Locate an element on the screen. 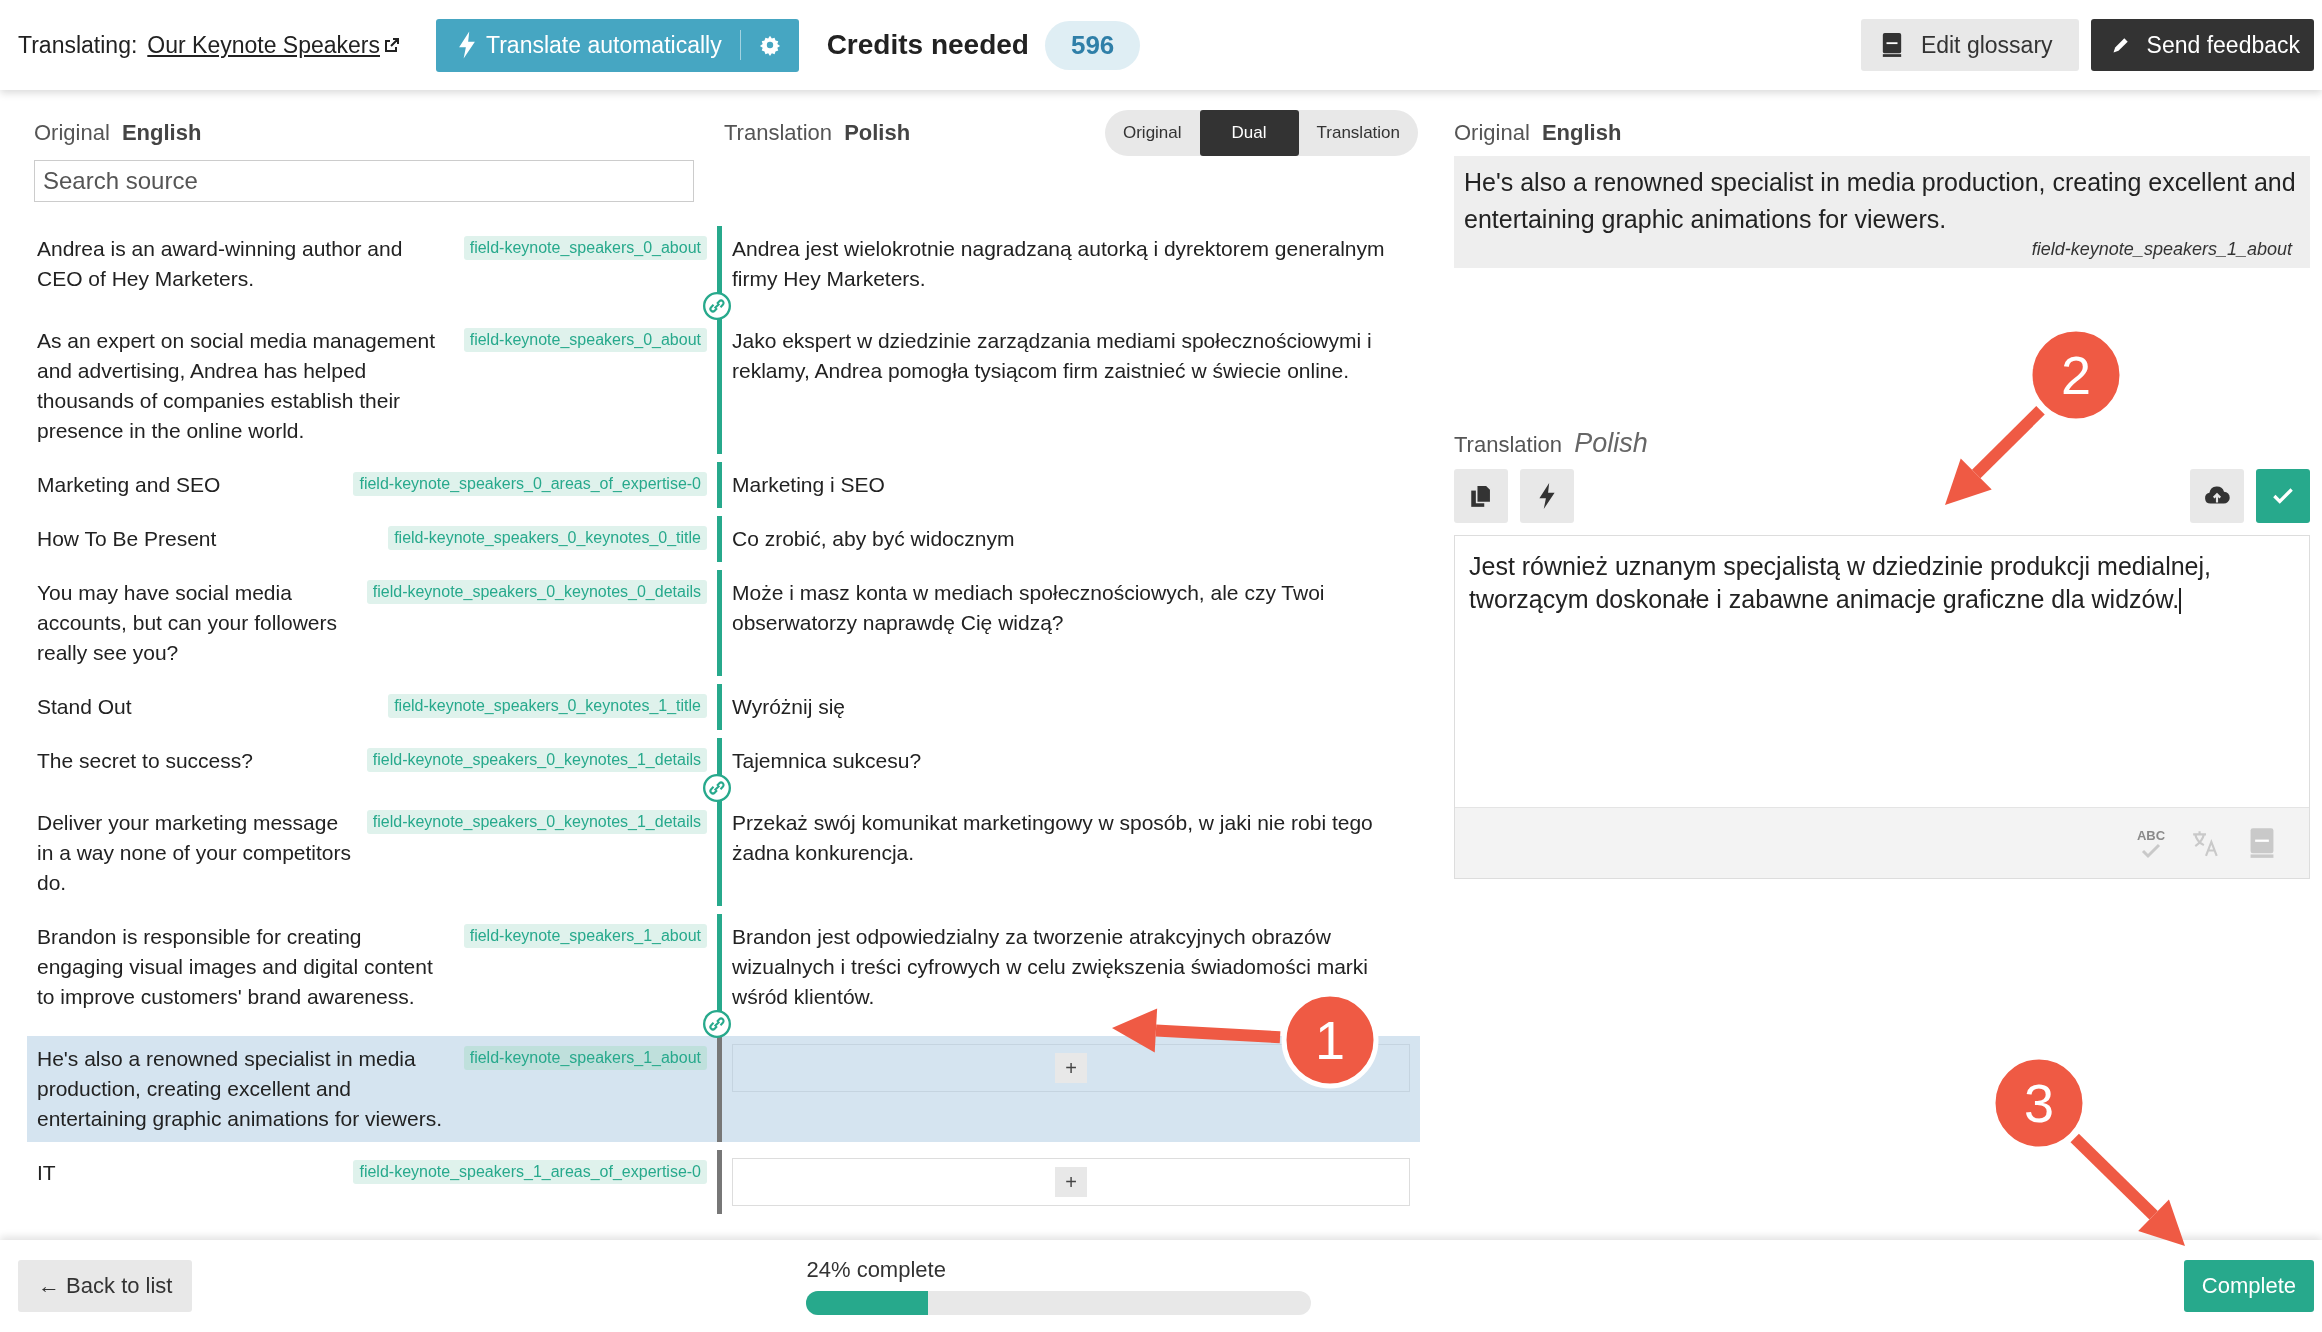  send-feedback-button: Send feedback is located at coordinates (2202, 45).